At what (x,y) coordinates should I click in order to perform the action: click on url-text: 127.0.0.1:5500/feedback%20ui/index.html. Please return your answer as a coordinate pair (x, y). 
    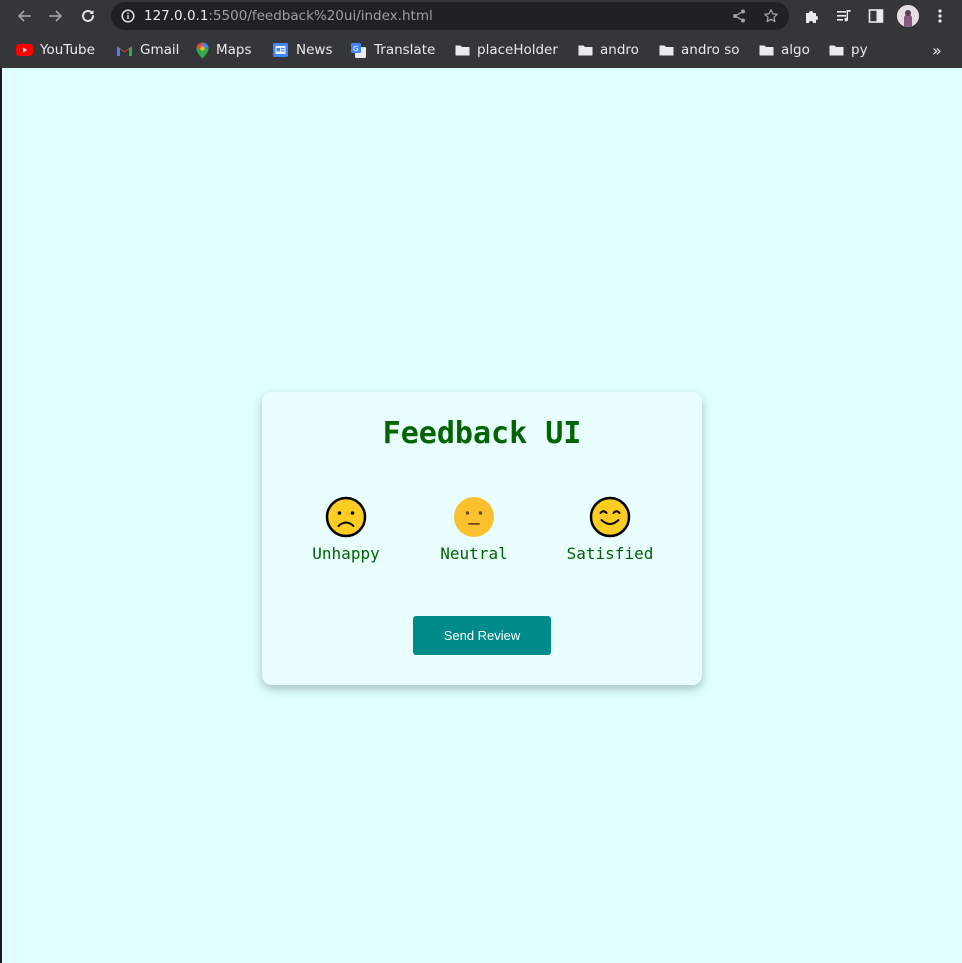
    Looking at the image, I should click on (288, 16).